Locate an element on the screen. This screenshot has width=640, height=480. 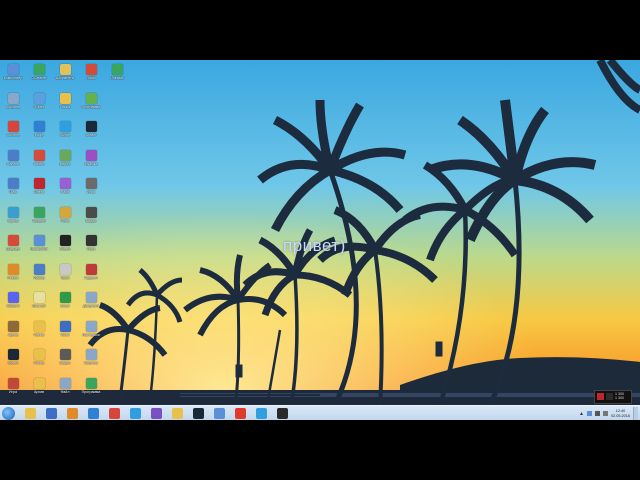
desktop-icon: Документы is located at coordinates (65, 76).